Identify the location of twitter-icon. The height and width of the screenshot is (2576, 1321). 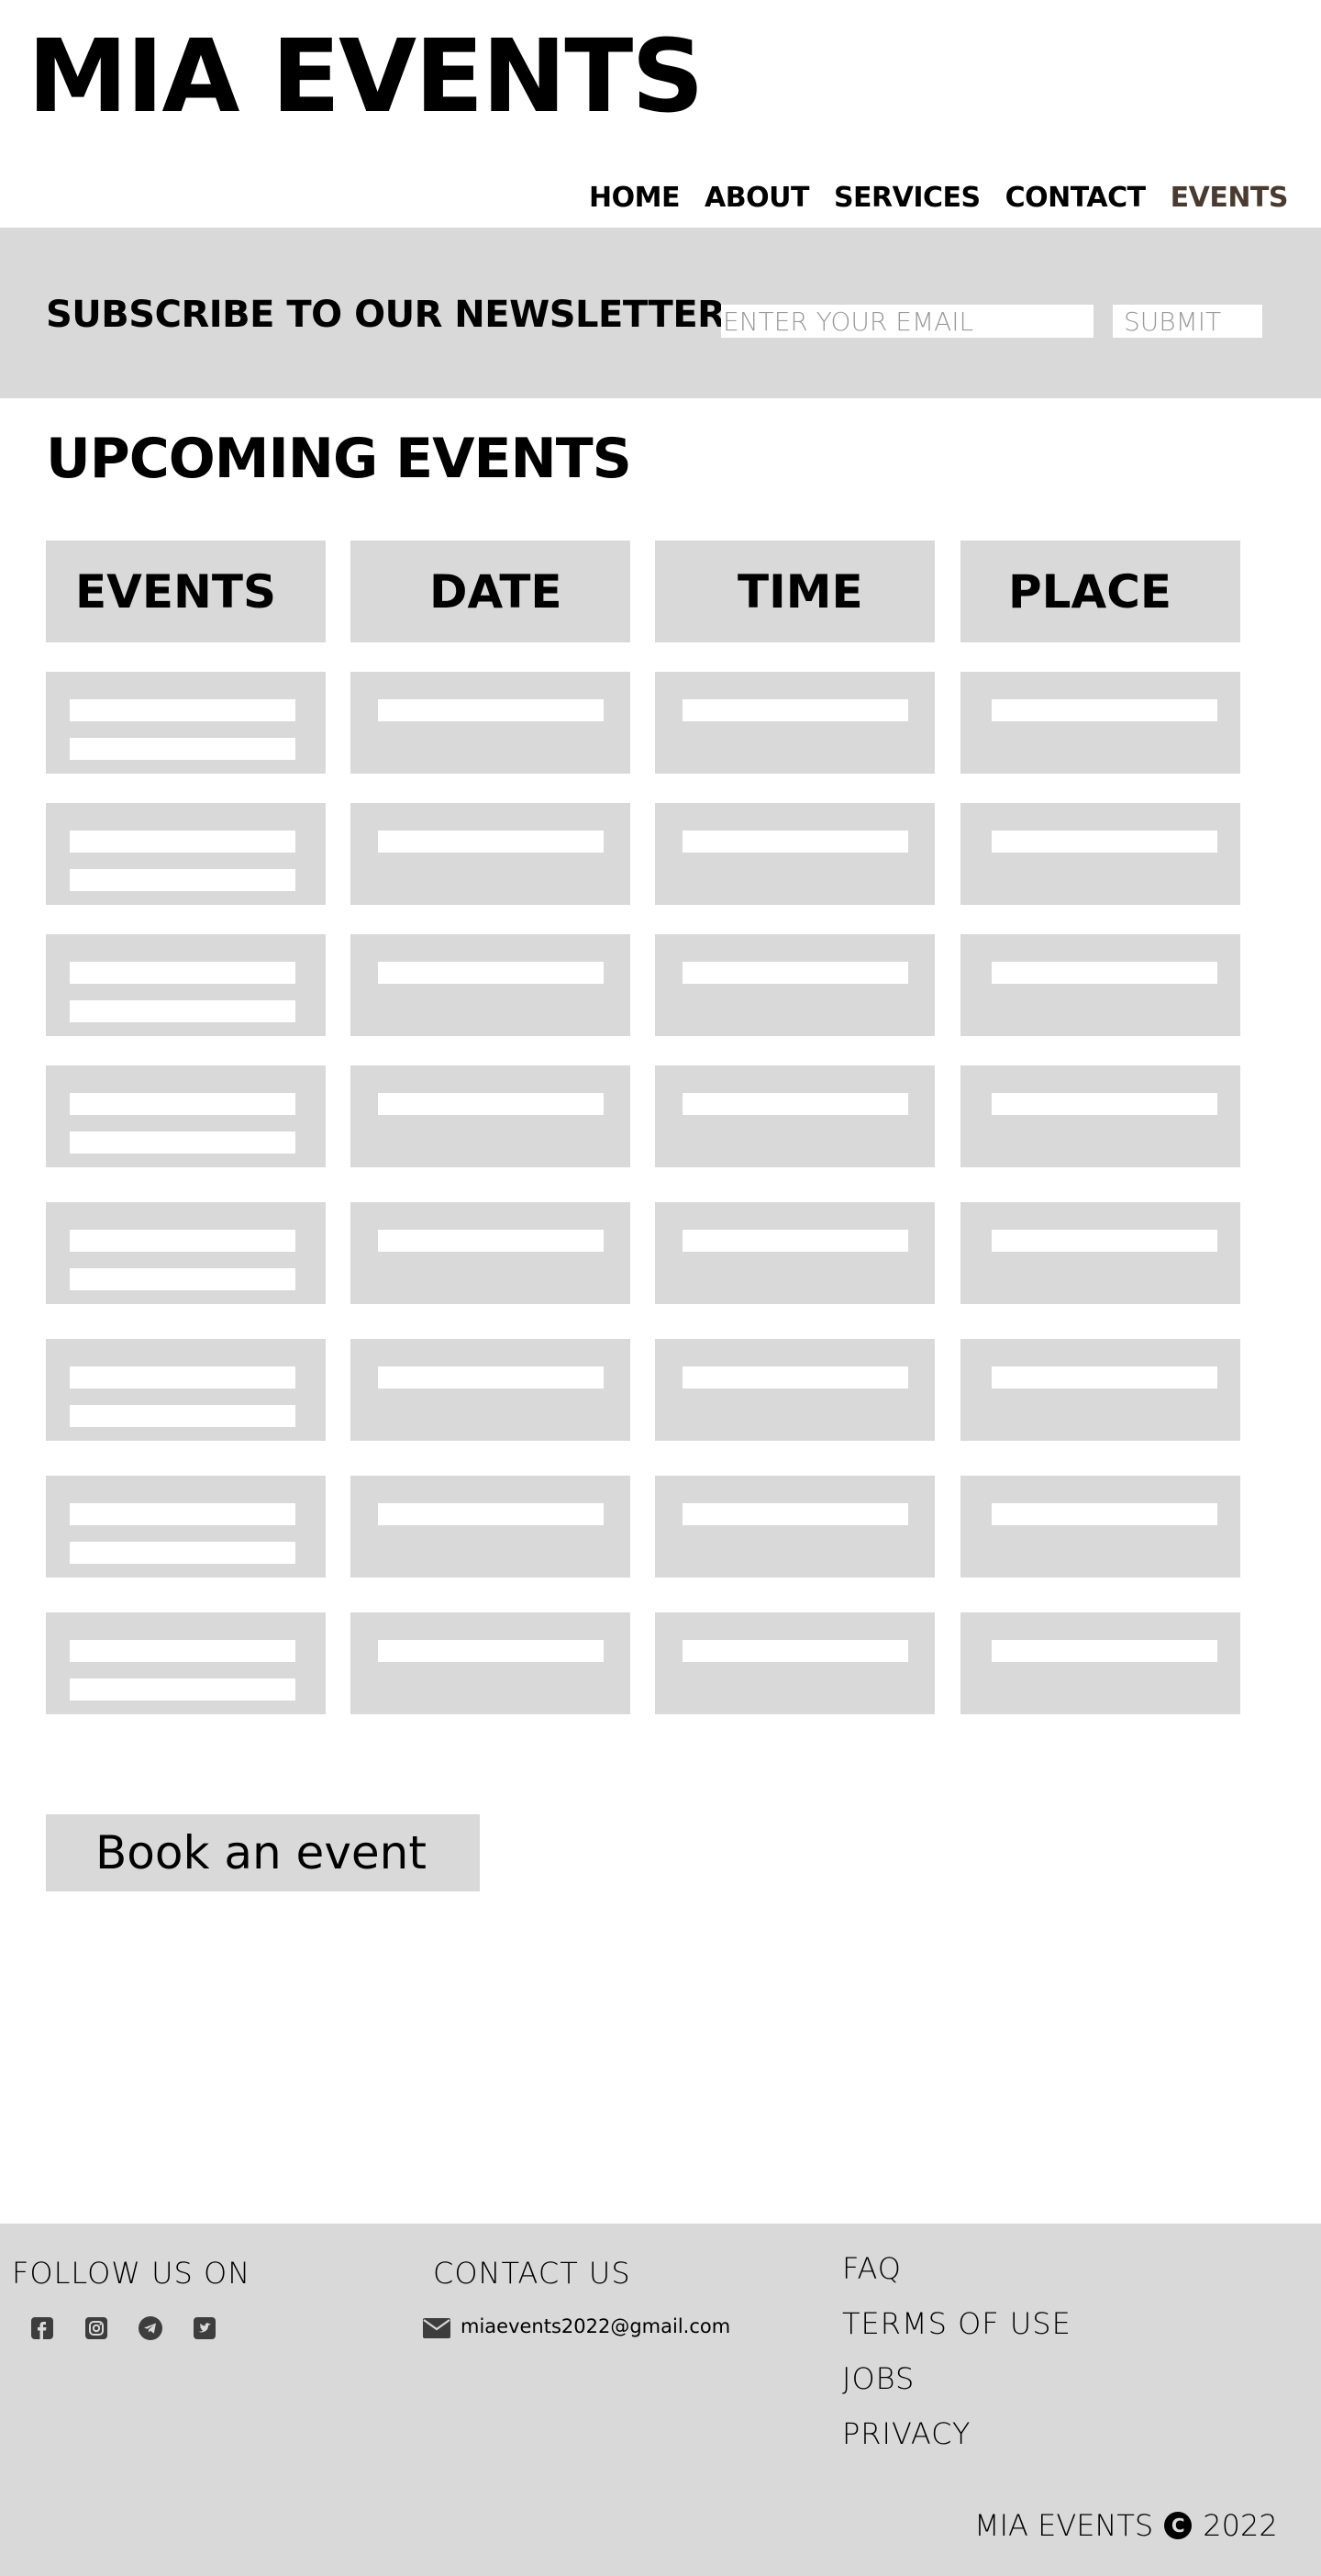
(204, 2328).